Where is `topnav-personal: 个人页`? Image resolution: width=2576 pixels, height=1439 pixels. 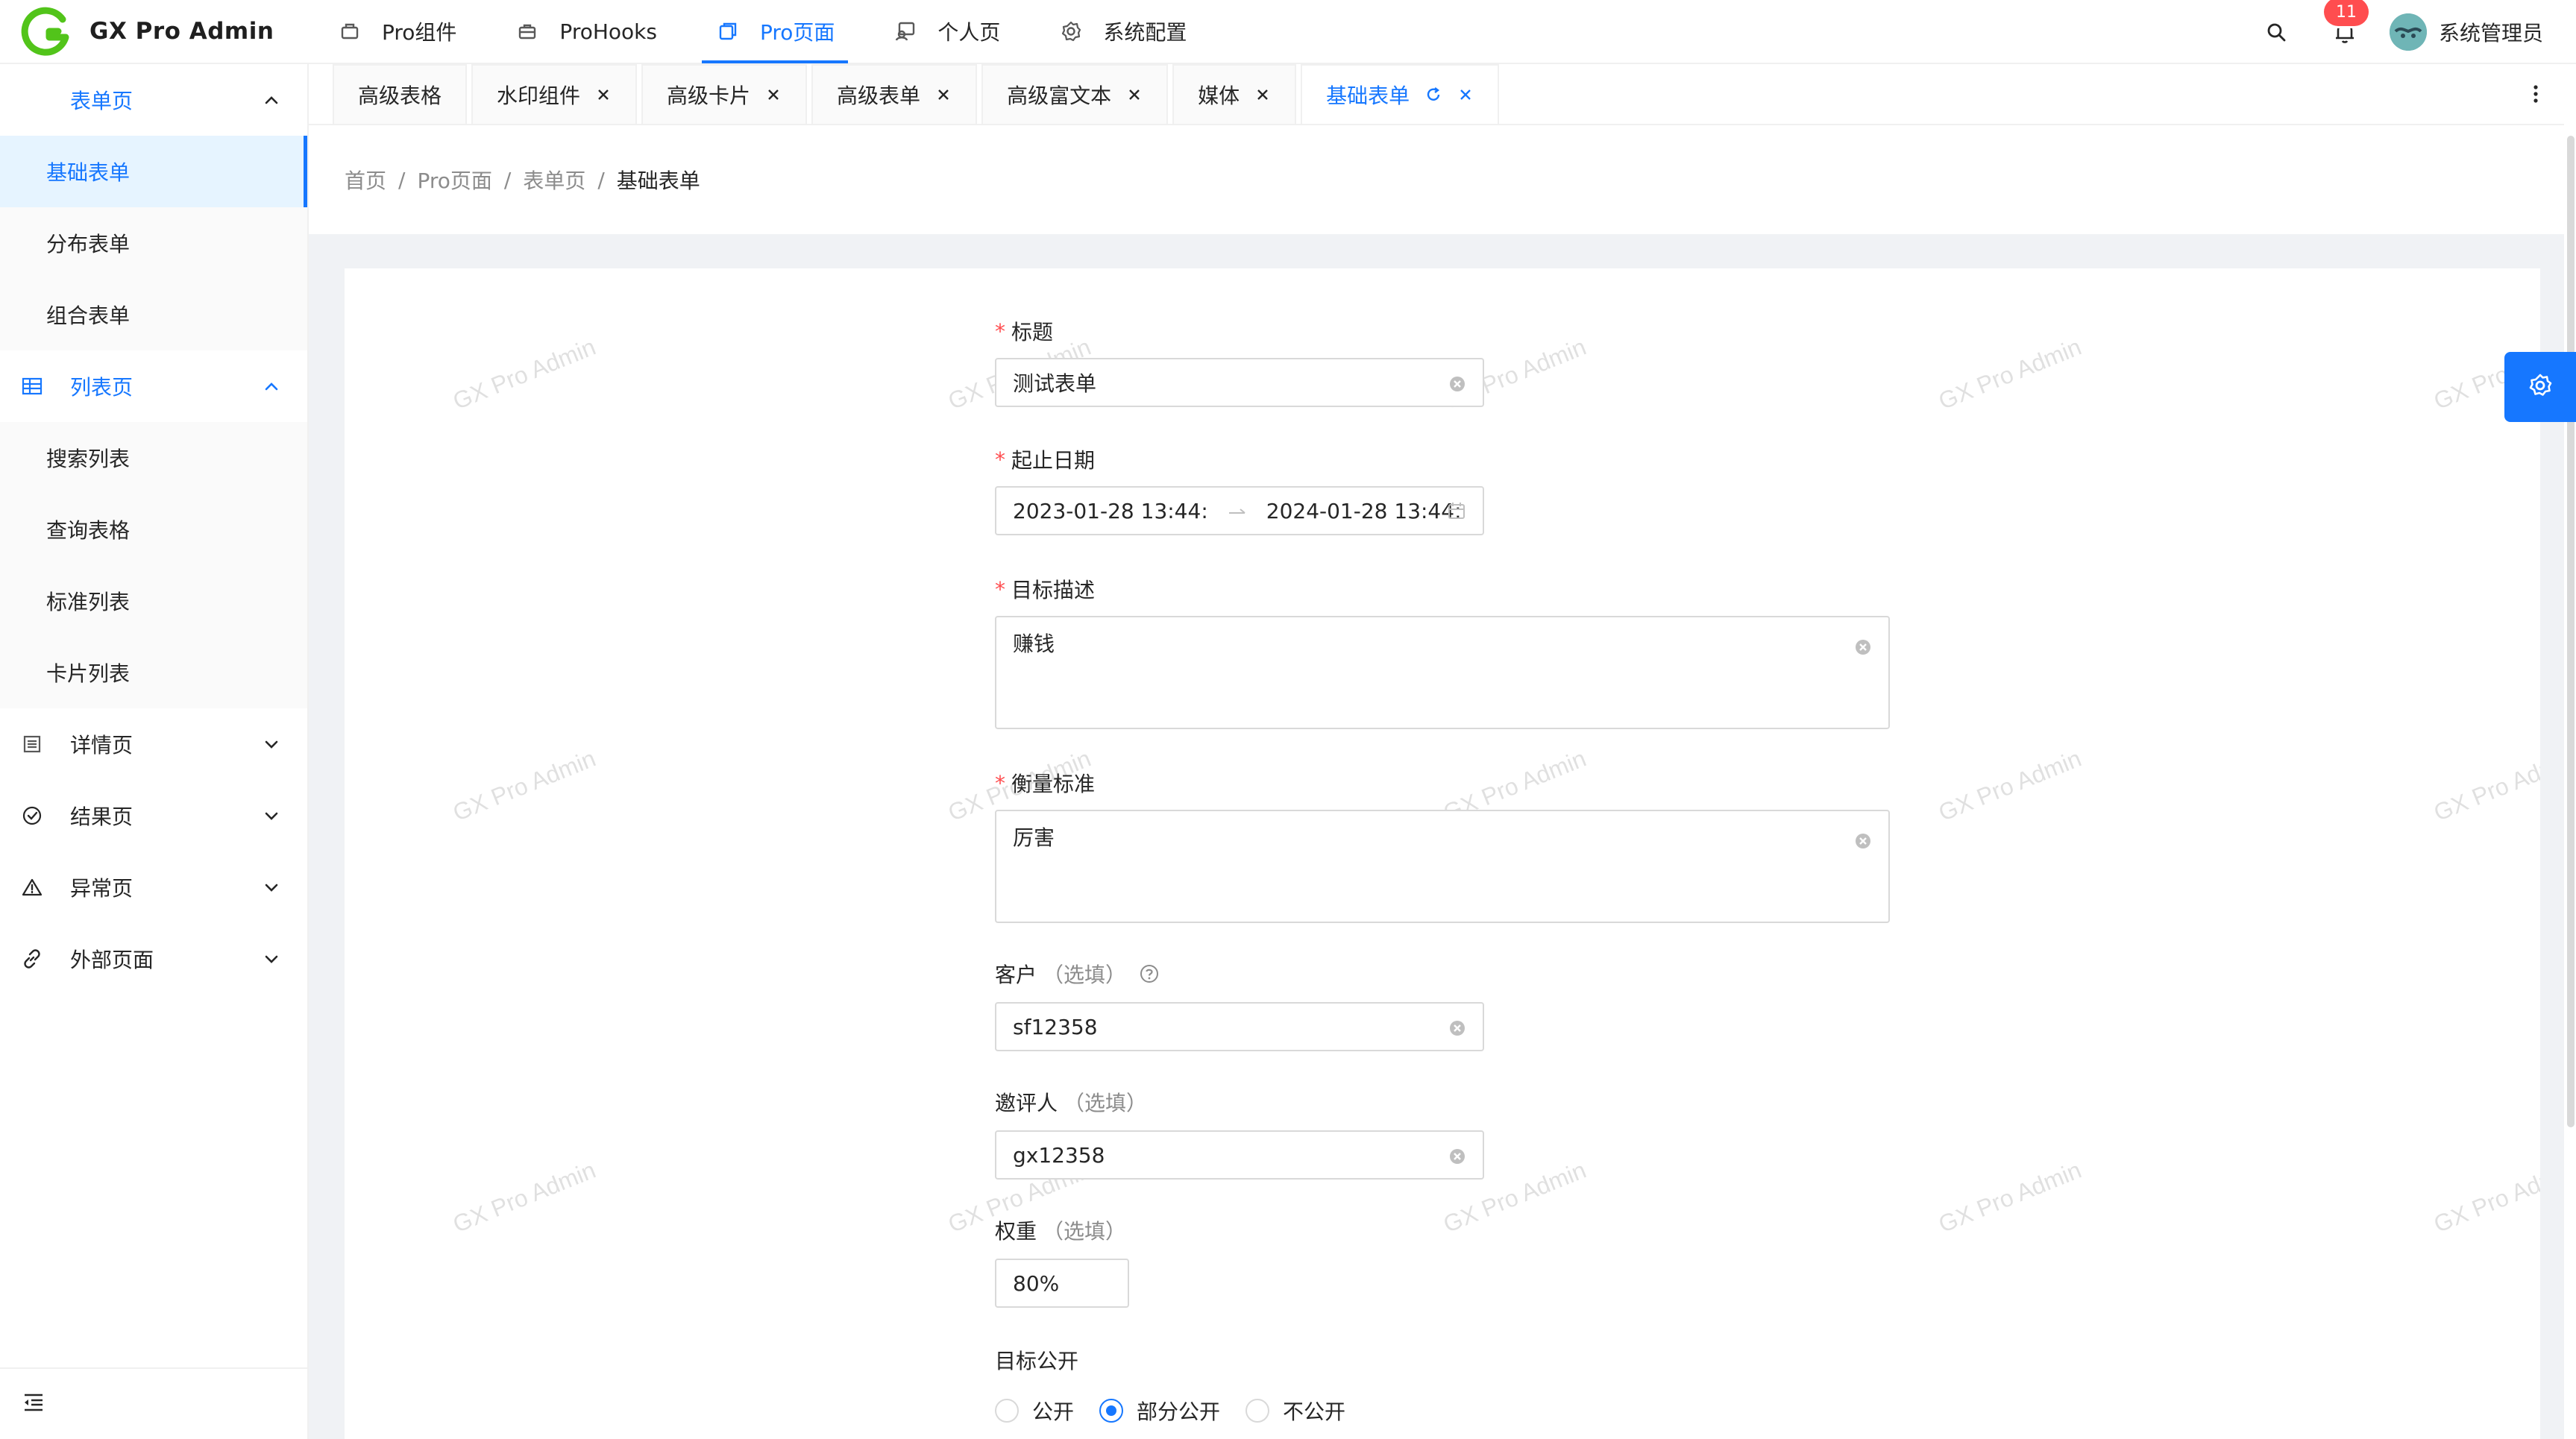
topnav-personal: 个人页 is located at coordinates (947, 31).